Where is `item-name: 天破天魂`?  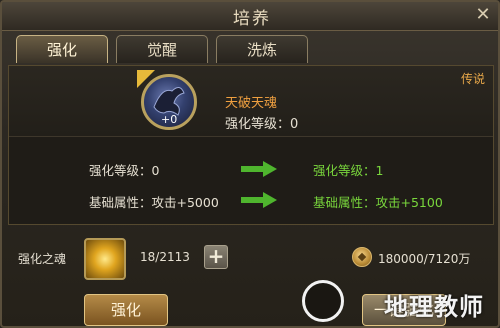 item-name: 天破天魂 is located at coordinates (251, 103).